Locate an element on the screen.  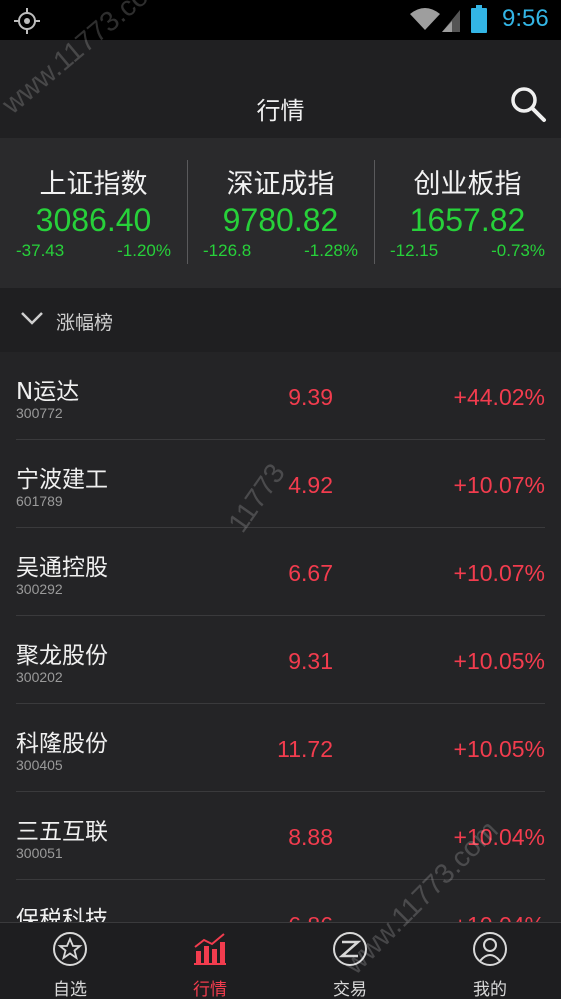
stock-price: 9.31 is located at coordinates (310, 661).